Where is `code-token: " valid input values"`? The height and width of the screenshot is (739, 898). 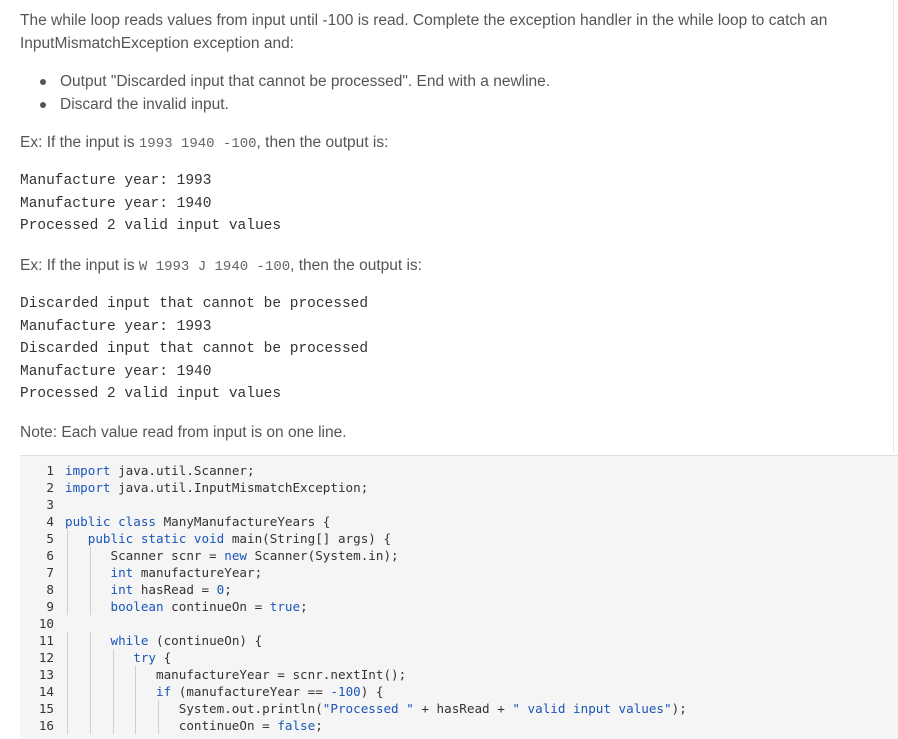
code-token: " valid input values" is located at coordinates (592, 708).